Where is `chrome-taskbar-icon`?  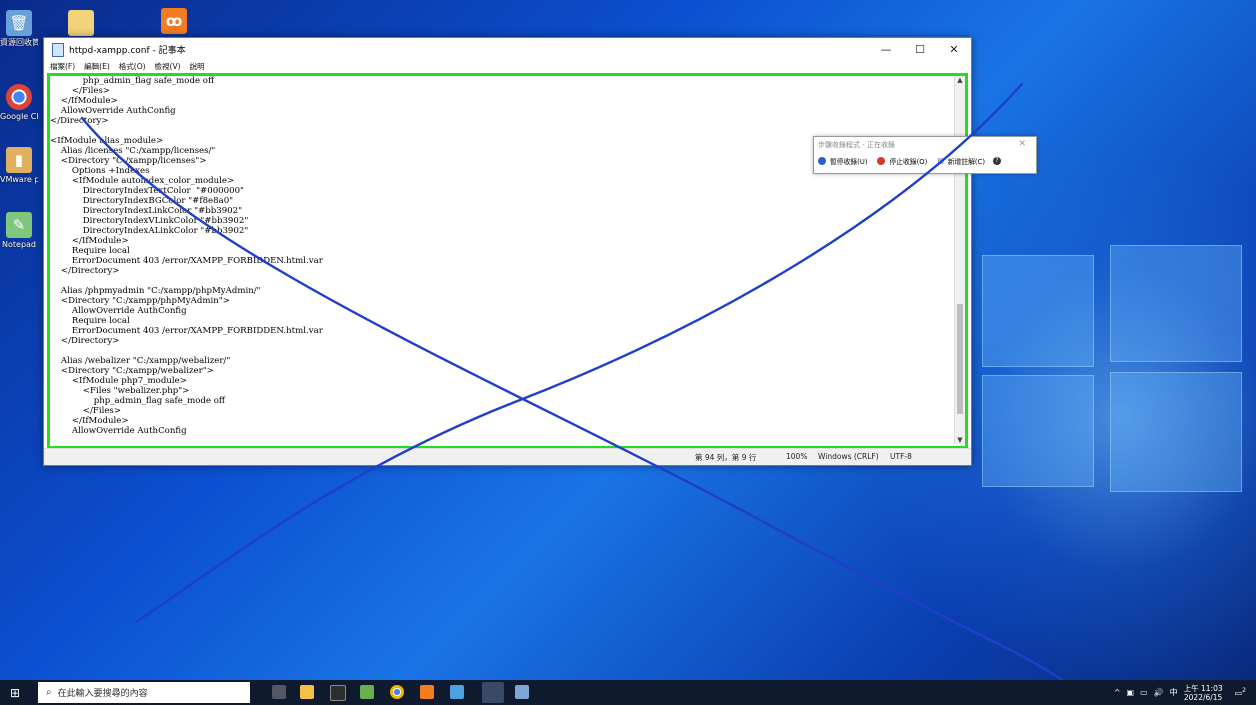 chrome-taskbar-icon is located at coordinates (397, 692).